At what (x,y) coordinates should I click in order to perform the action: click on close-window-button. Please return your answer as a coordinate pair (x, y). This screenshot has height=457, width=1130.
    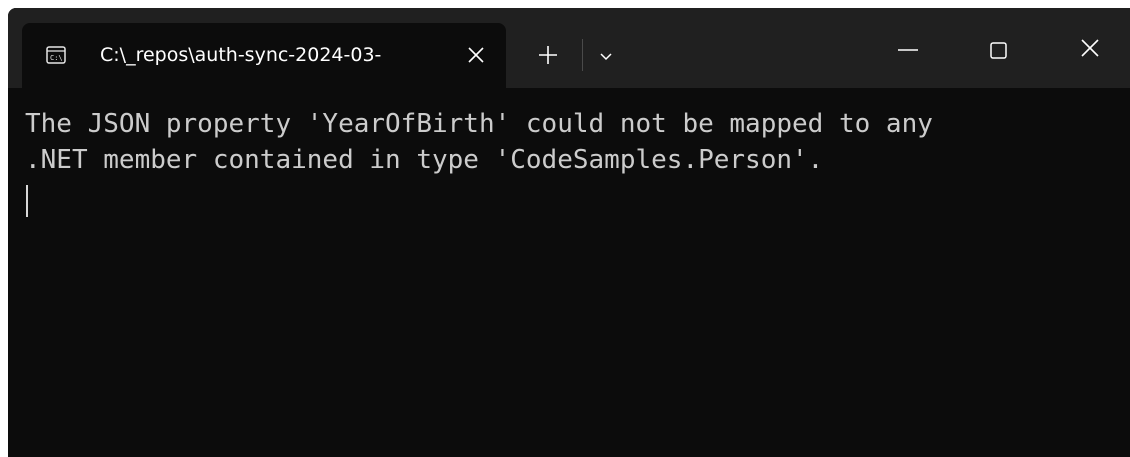
    Looking at the image, I should click on (1090, 50).